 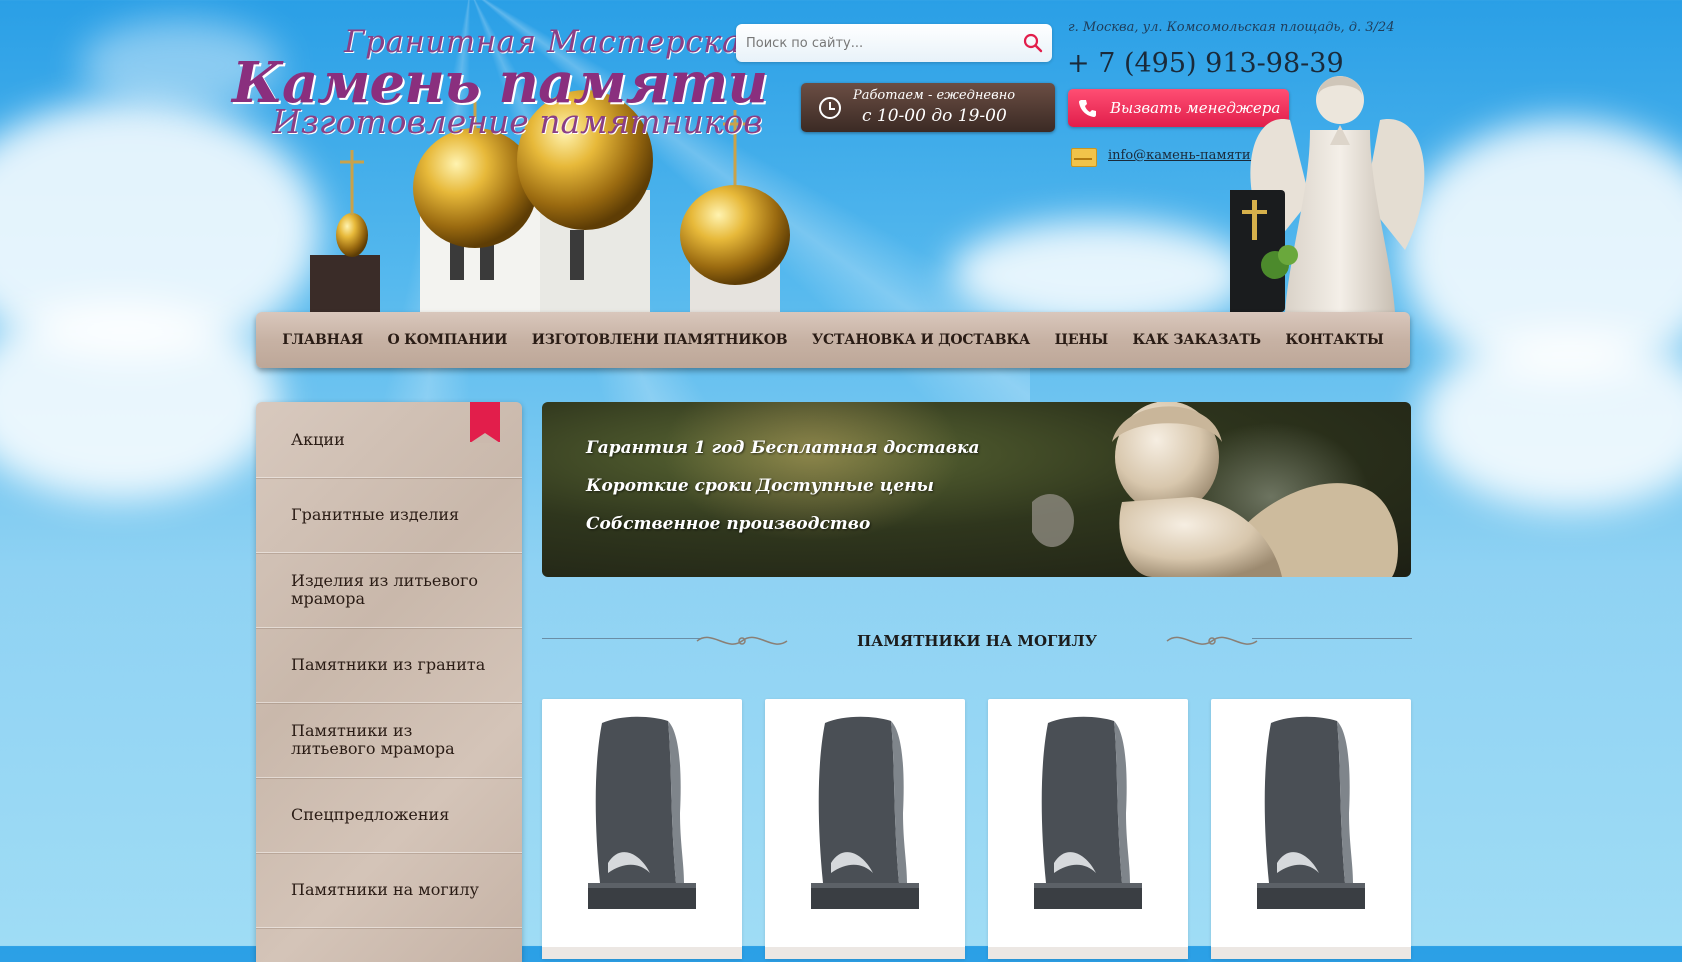 I want to click on cherub-statue-image, so click(x=1215, y=489).